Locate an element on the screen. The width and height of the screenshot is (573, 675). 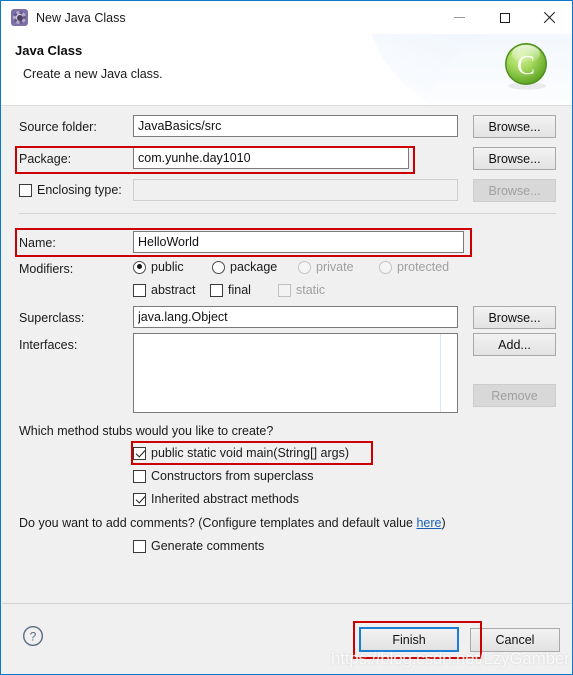
checkbox-static-label: static is located at coordinates (311, 290).